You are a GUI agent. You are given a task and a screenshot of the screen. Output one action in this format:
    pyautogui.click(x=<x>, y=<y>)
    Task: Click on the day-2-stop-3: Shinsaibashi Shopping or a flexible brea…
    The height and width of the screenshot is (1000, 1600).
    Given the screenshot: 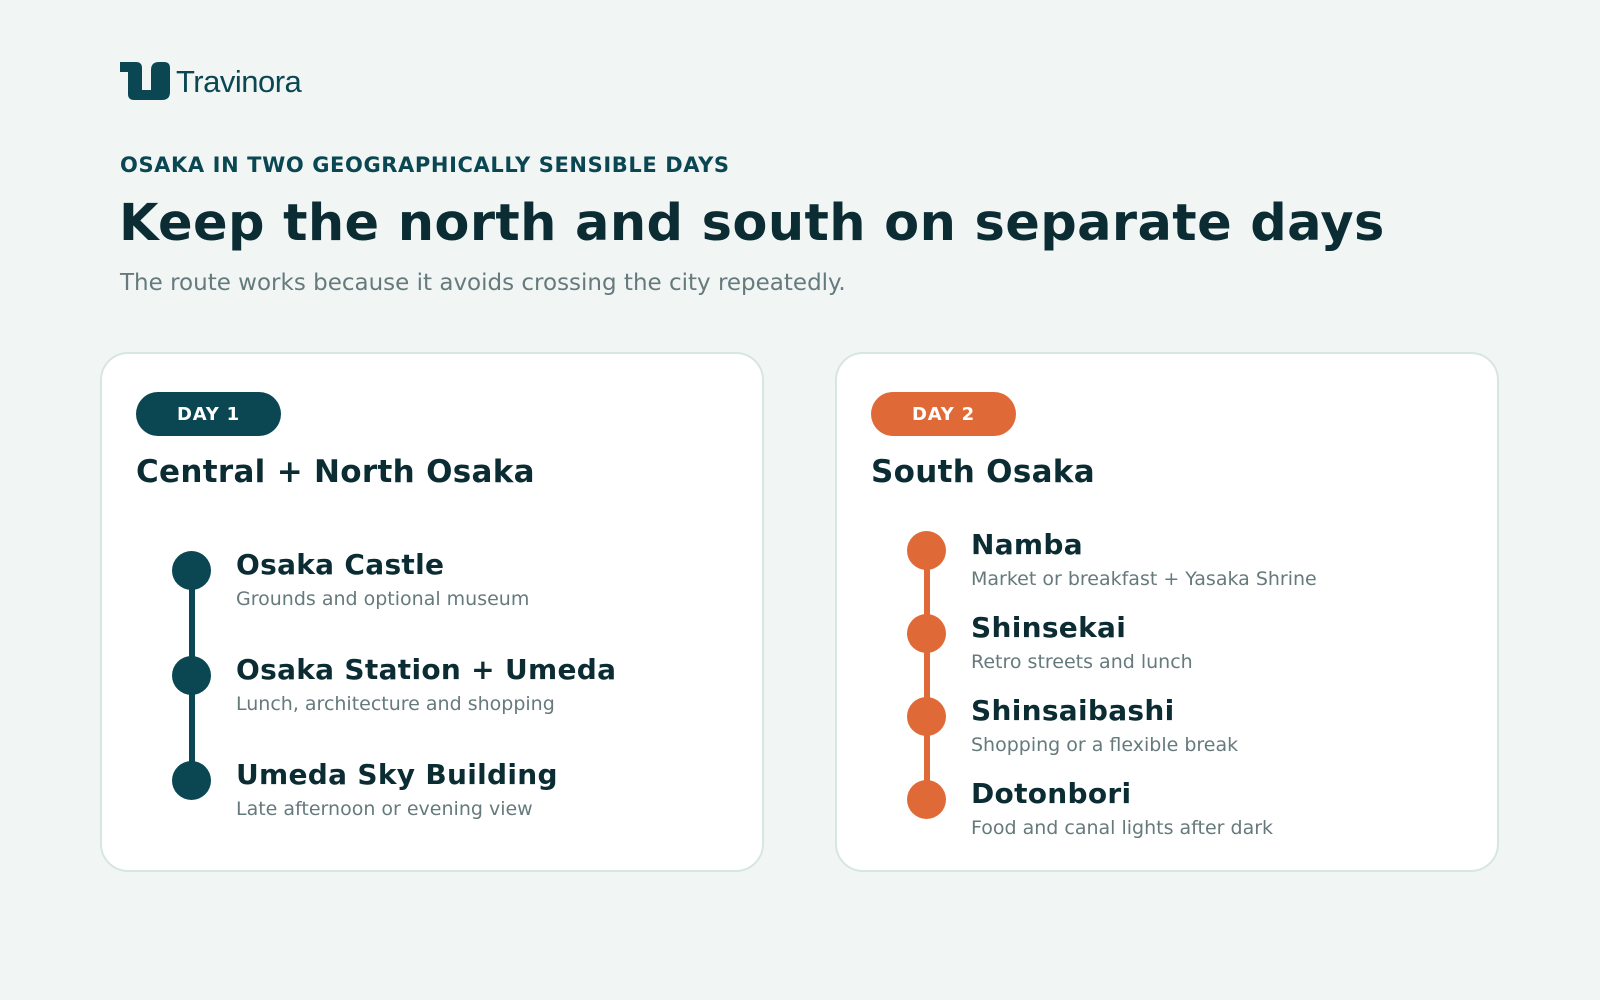 What is the action you would take?
    pyautogui.click(x=1157, y=725)
    